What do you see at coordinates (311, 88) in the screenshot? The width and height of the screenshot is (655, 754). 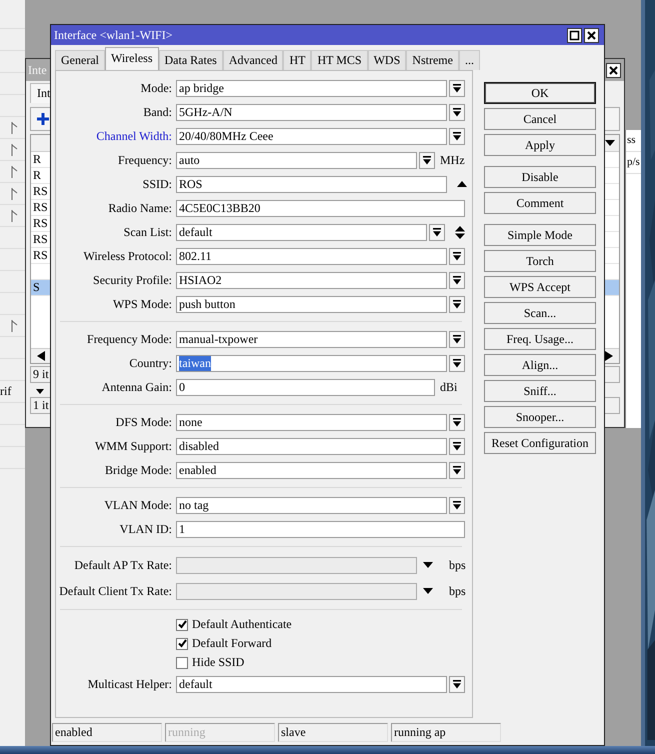 I see `input-field: ap bridge` at bounding box center [311, 88].